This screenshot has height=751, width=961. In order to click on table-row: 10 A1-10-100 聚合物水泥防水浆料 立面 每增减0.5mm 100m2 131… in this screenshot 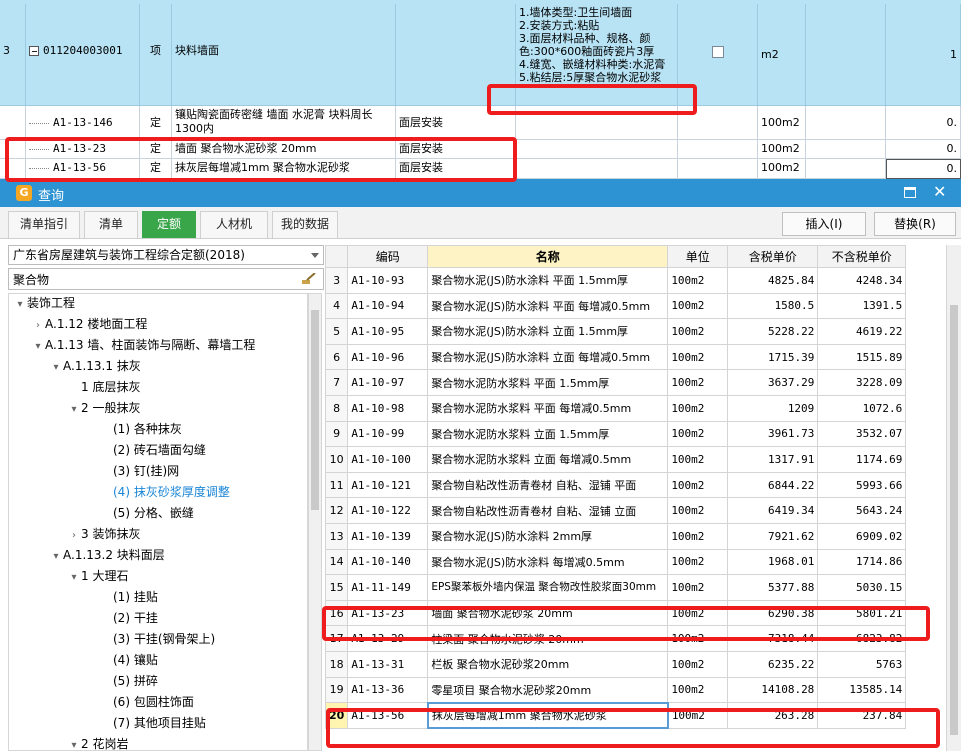, I will do `click(615, 459)`.